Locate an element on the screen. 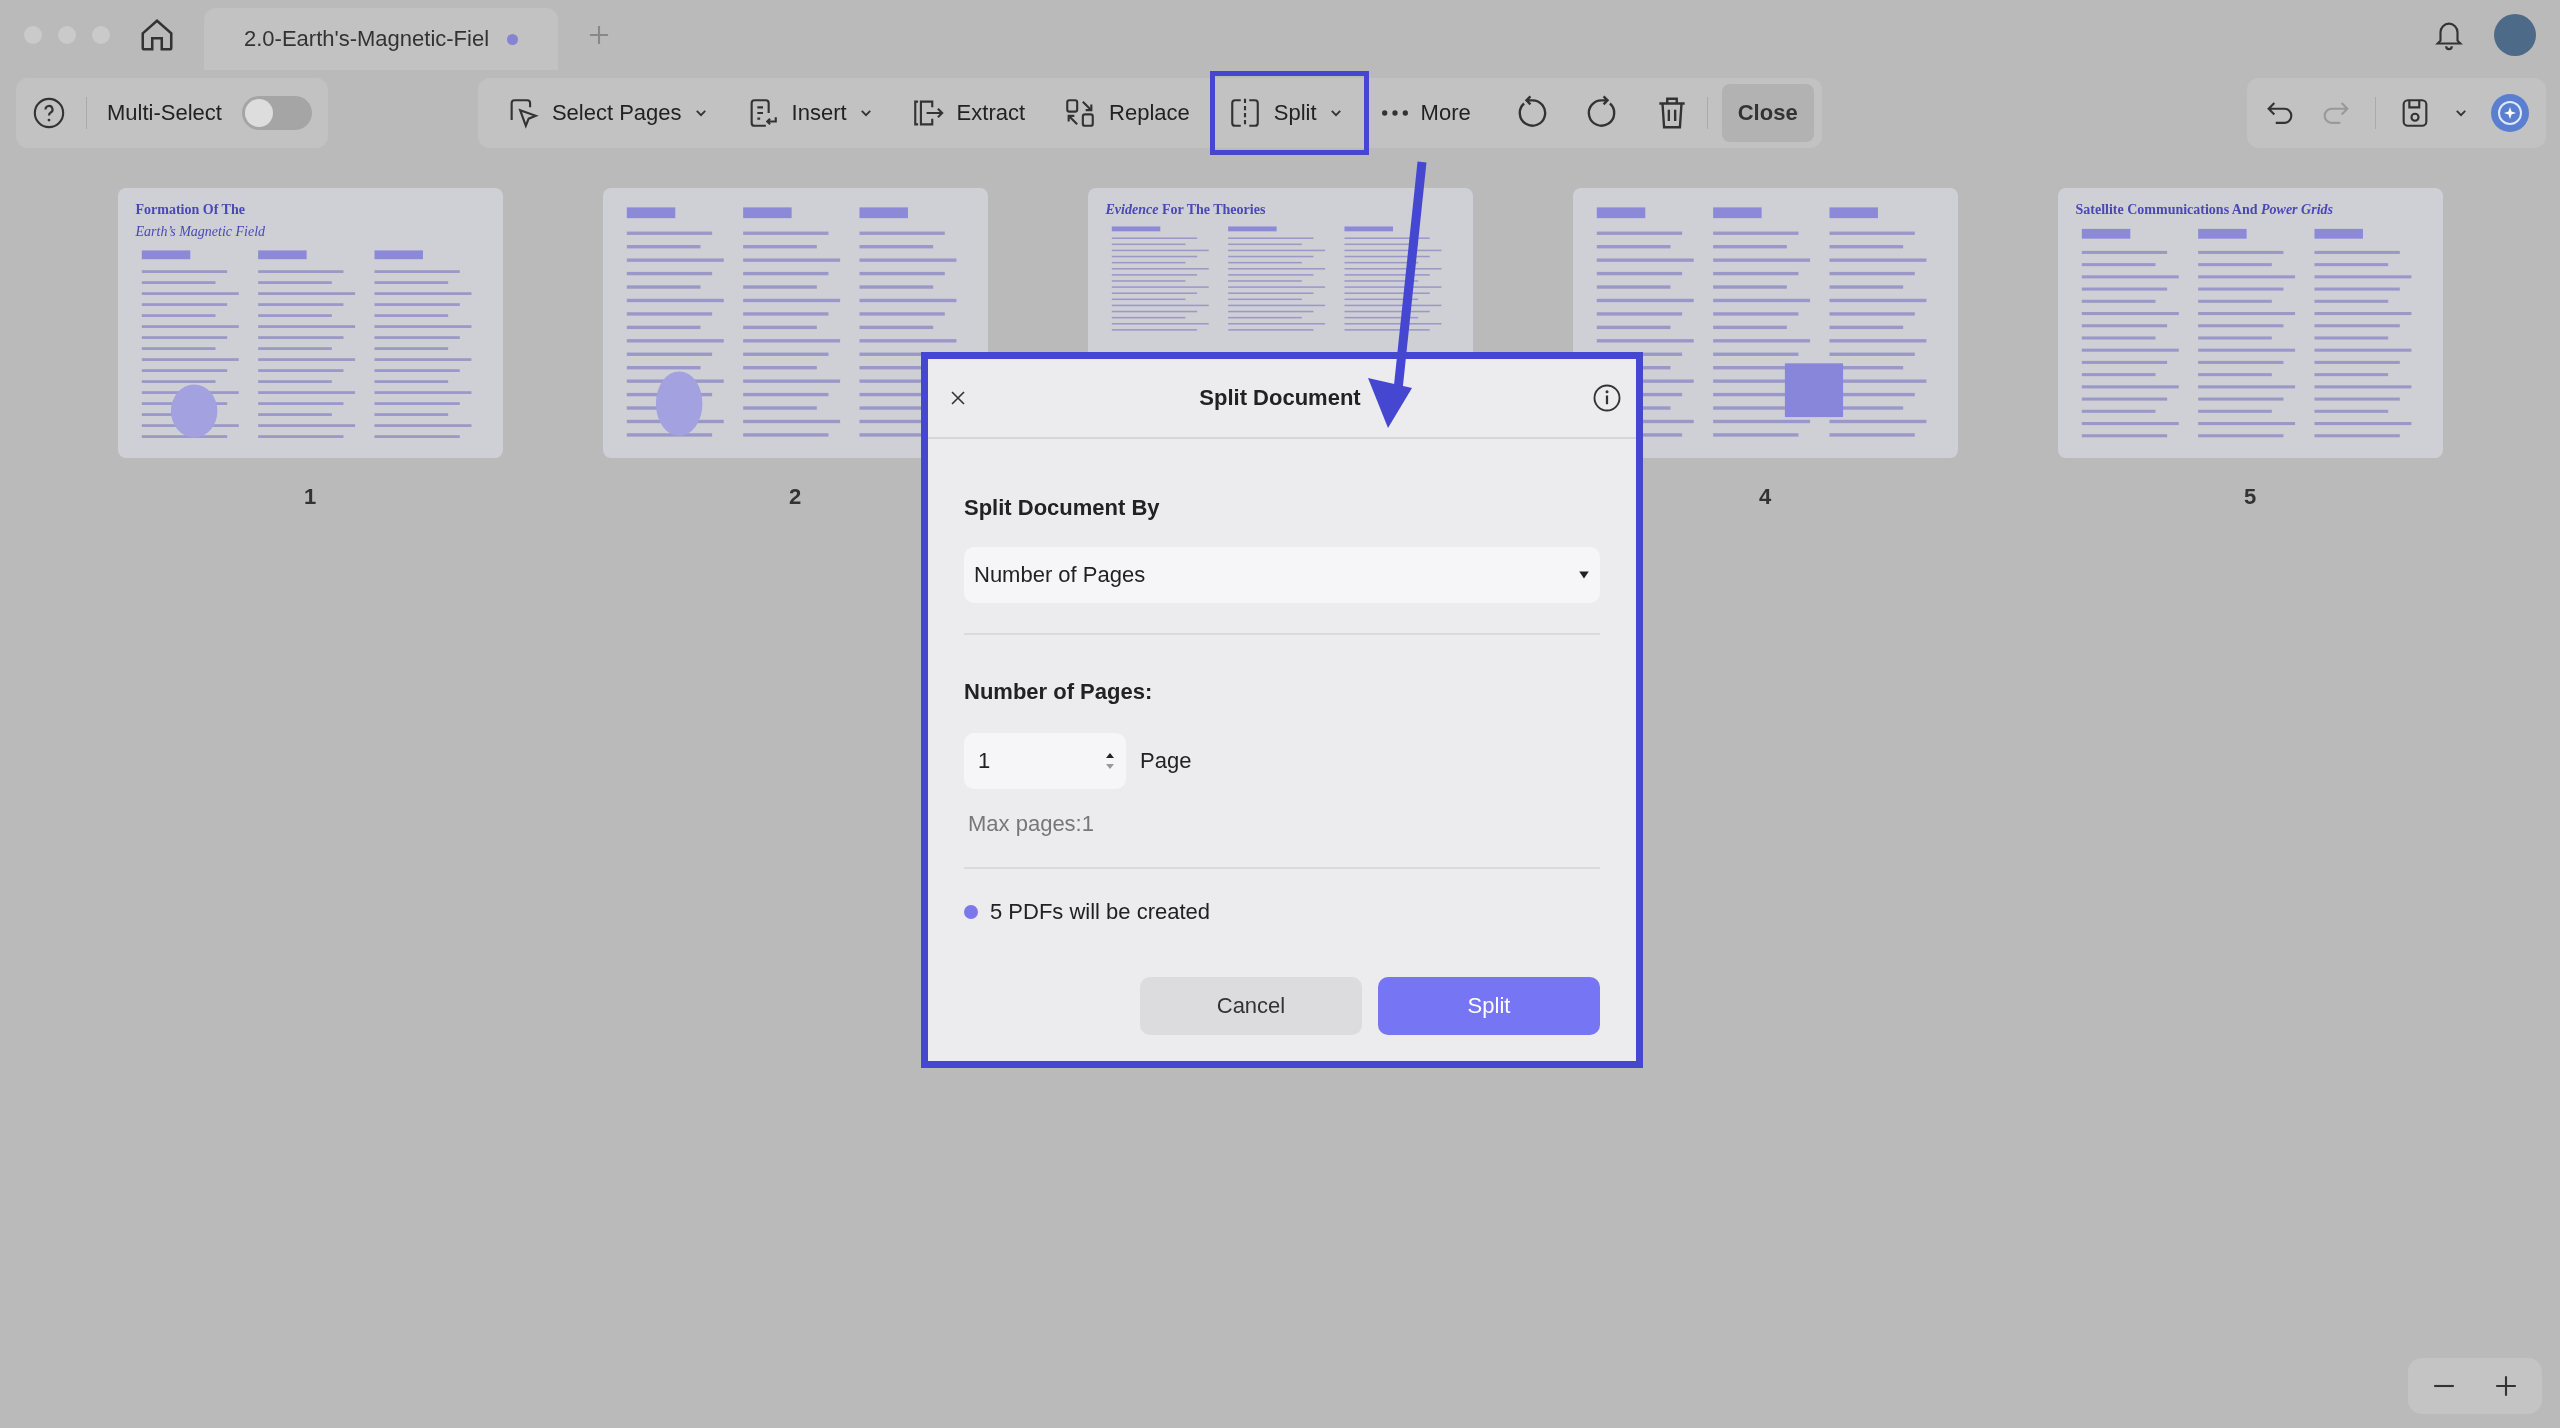 This screenshot has width=2560, height=1428. user-avatar is located at coordinates (2515, 35).